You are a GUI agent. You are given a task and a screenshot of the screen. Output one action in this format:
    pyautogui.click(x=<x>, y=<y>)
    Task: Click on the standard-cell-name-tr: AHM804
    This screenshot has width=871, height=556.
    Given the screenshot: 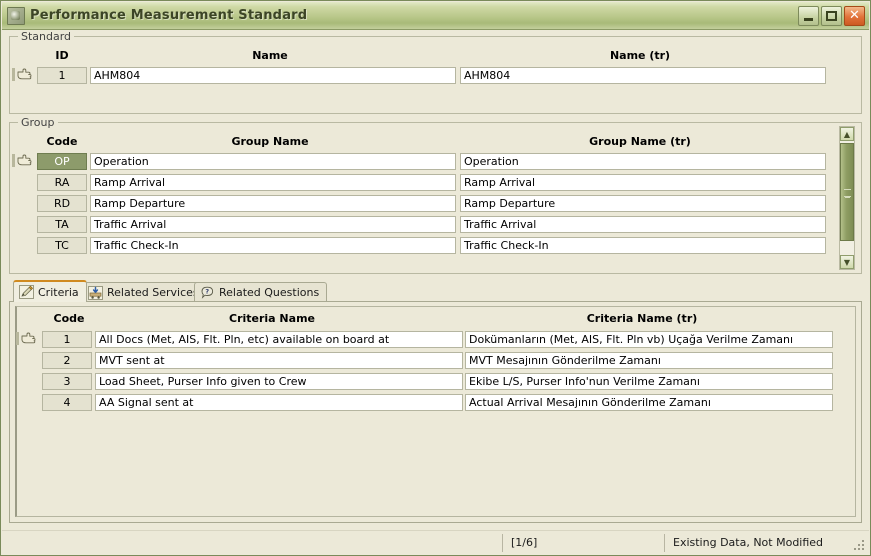 What is the action you would take?
    pyautogui.click(x=643, y=75)
    